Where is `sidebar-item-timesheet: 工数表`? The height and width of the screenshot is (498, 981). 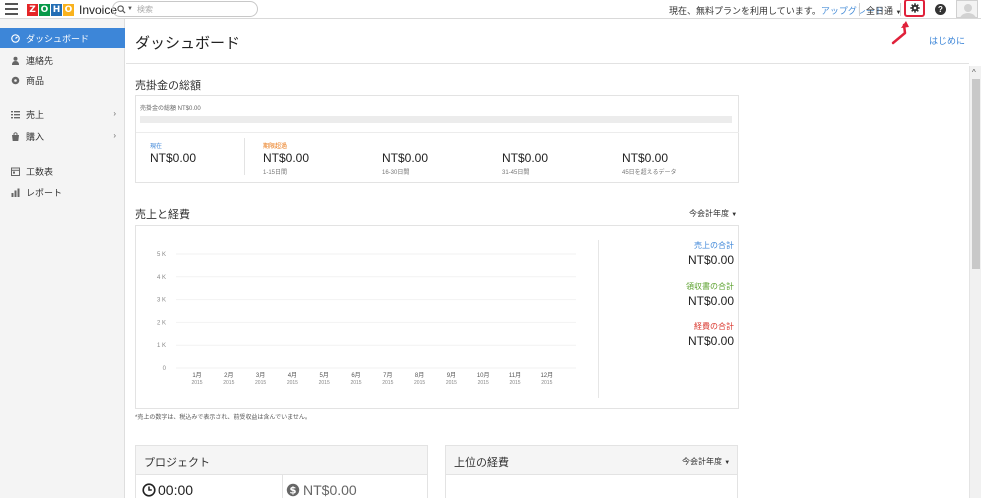
sidebar-item-timesheet: 工数表 is located at coordinates (62, 171).